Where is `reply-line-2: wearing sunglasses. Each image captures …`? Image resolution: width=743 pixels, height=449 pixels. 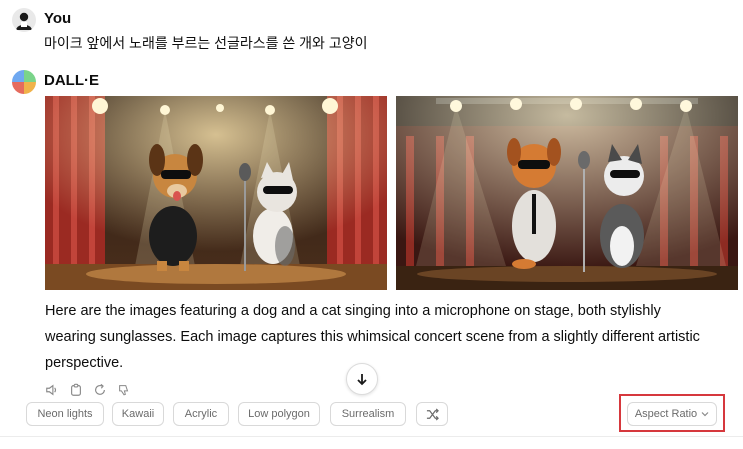
reply-line-2: wearing sunglasses. Each image captures … is located at coordinates (372, 337).